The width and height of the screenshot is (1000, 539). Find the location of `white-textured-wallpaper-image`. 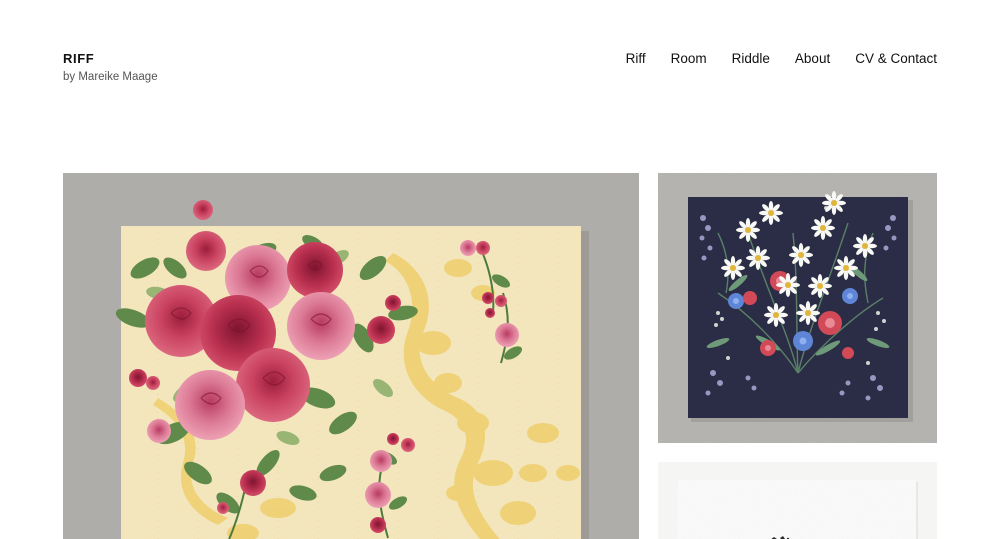

white-textured-wallpaper-image is located at coordinates (797, 500).